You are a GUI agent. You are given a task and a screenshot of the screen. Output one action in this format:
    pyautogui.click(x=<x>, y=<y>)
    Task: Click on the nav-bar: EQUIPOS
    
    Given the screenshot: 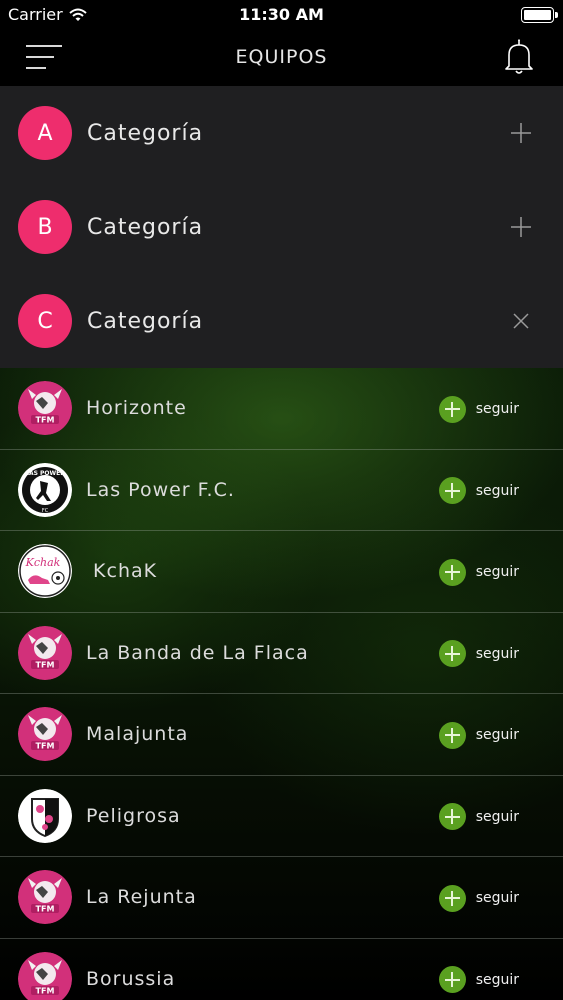 What is the action you would take?
    pyautogui.click(x=281, y=58)
    